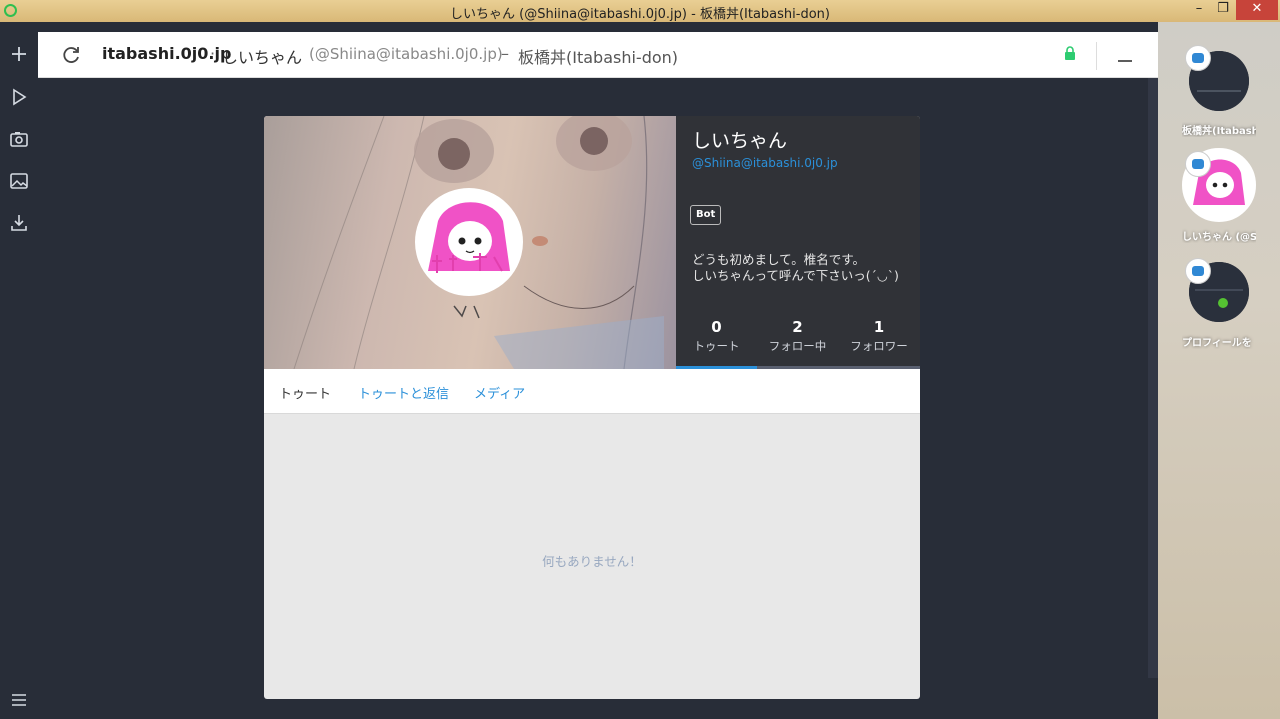 This screenshot has height=719, width=1280. Describe the element at coordinates (19, 181) in the screenshot. I see `image-icon` at that location.